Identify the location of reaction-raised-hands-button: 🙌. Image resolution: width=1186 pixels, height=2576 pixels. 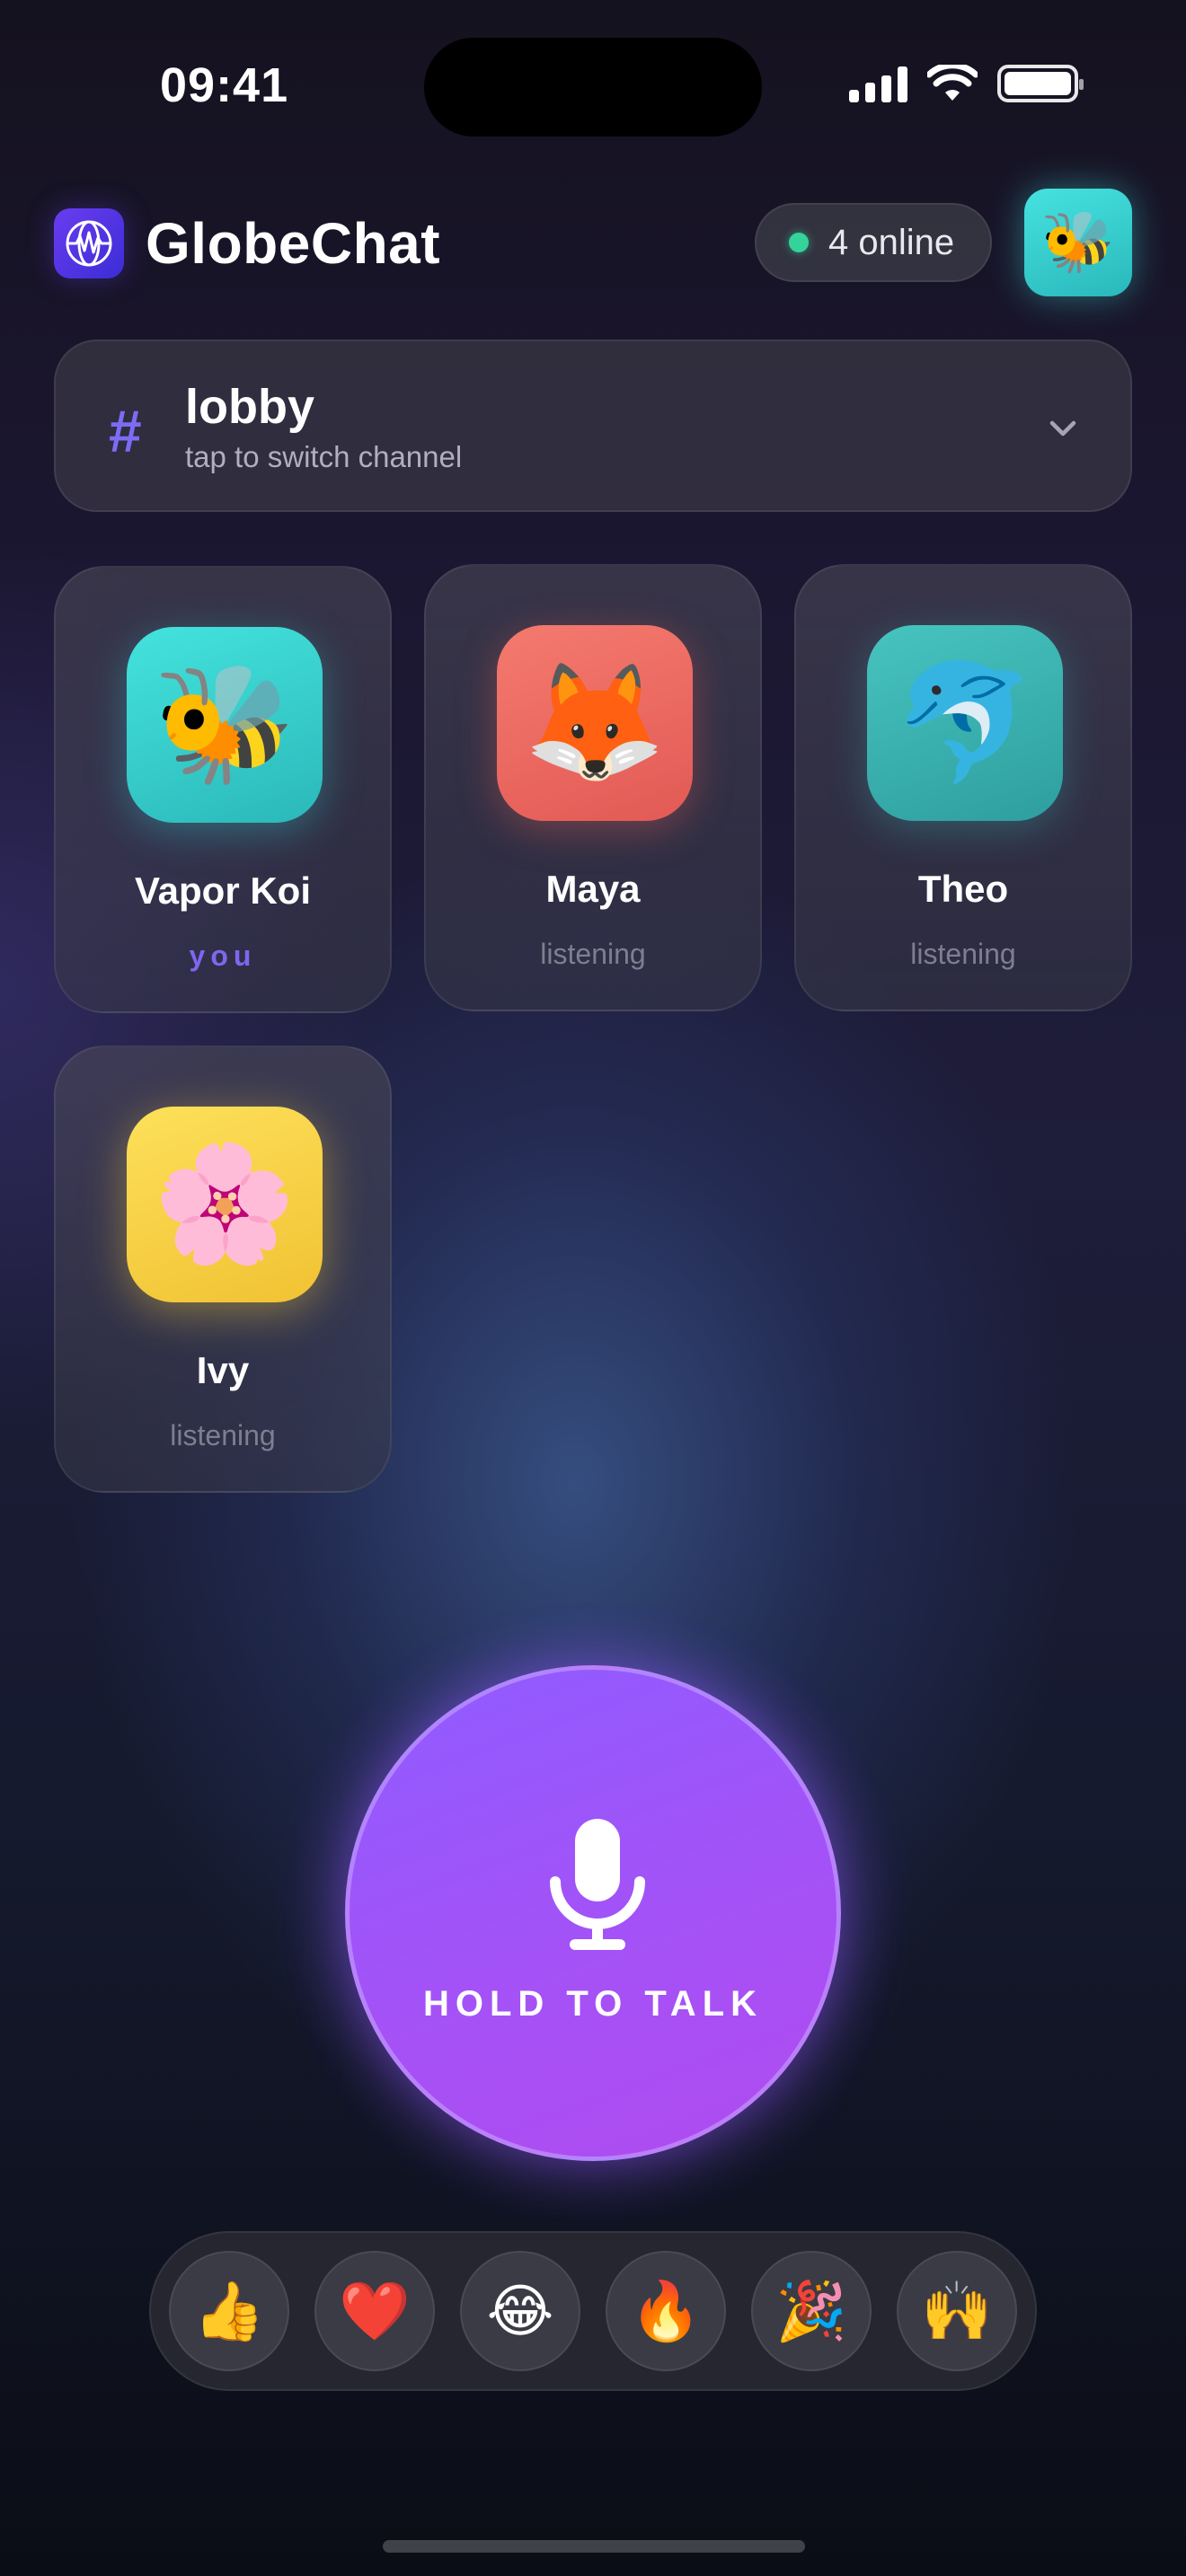
(957, 2311).